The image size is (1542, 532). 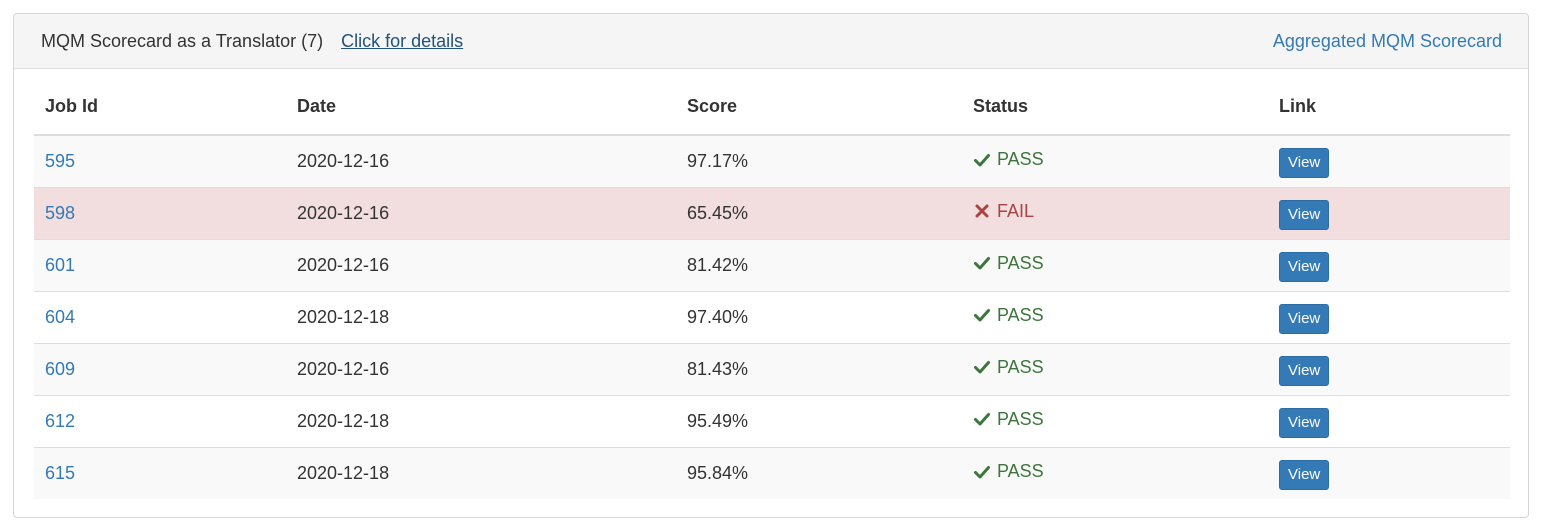 I want to click on column-header-job-id: Job Id, so click(x=160, y=102).